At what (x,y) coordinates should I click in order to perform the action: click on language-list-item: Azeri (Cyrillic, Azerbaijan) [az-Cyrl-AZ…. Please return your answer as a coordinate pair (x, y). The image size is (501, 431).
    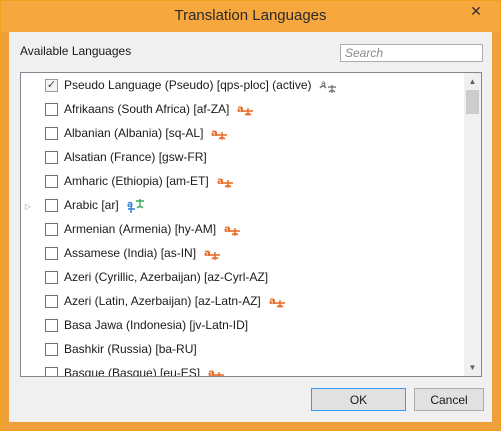
    Looking at the image, I should click on (243, 278).